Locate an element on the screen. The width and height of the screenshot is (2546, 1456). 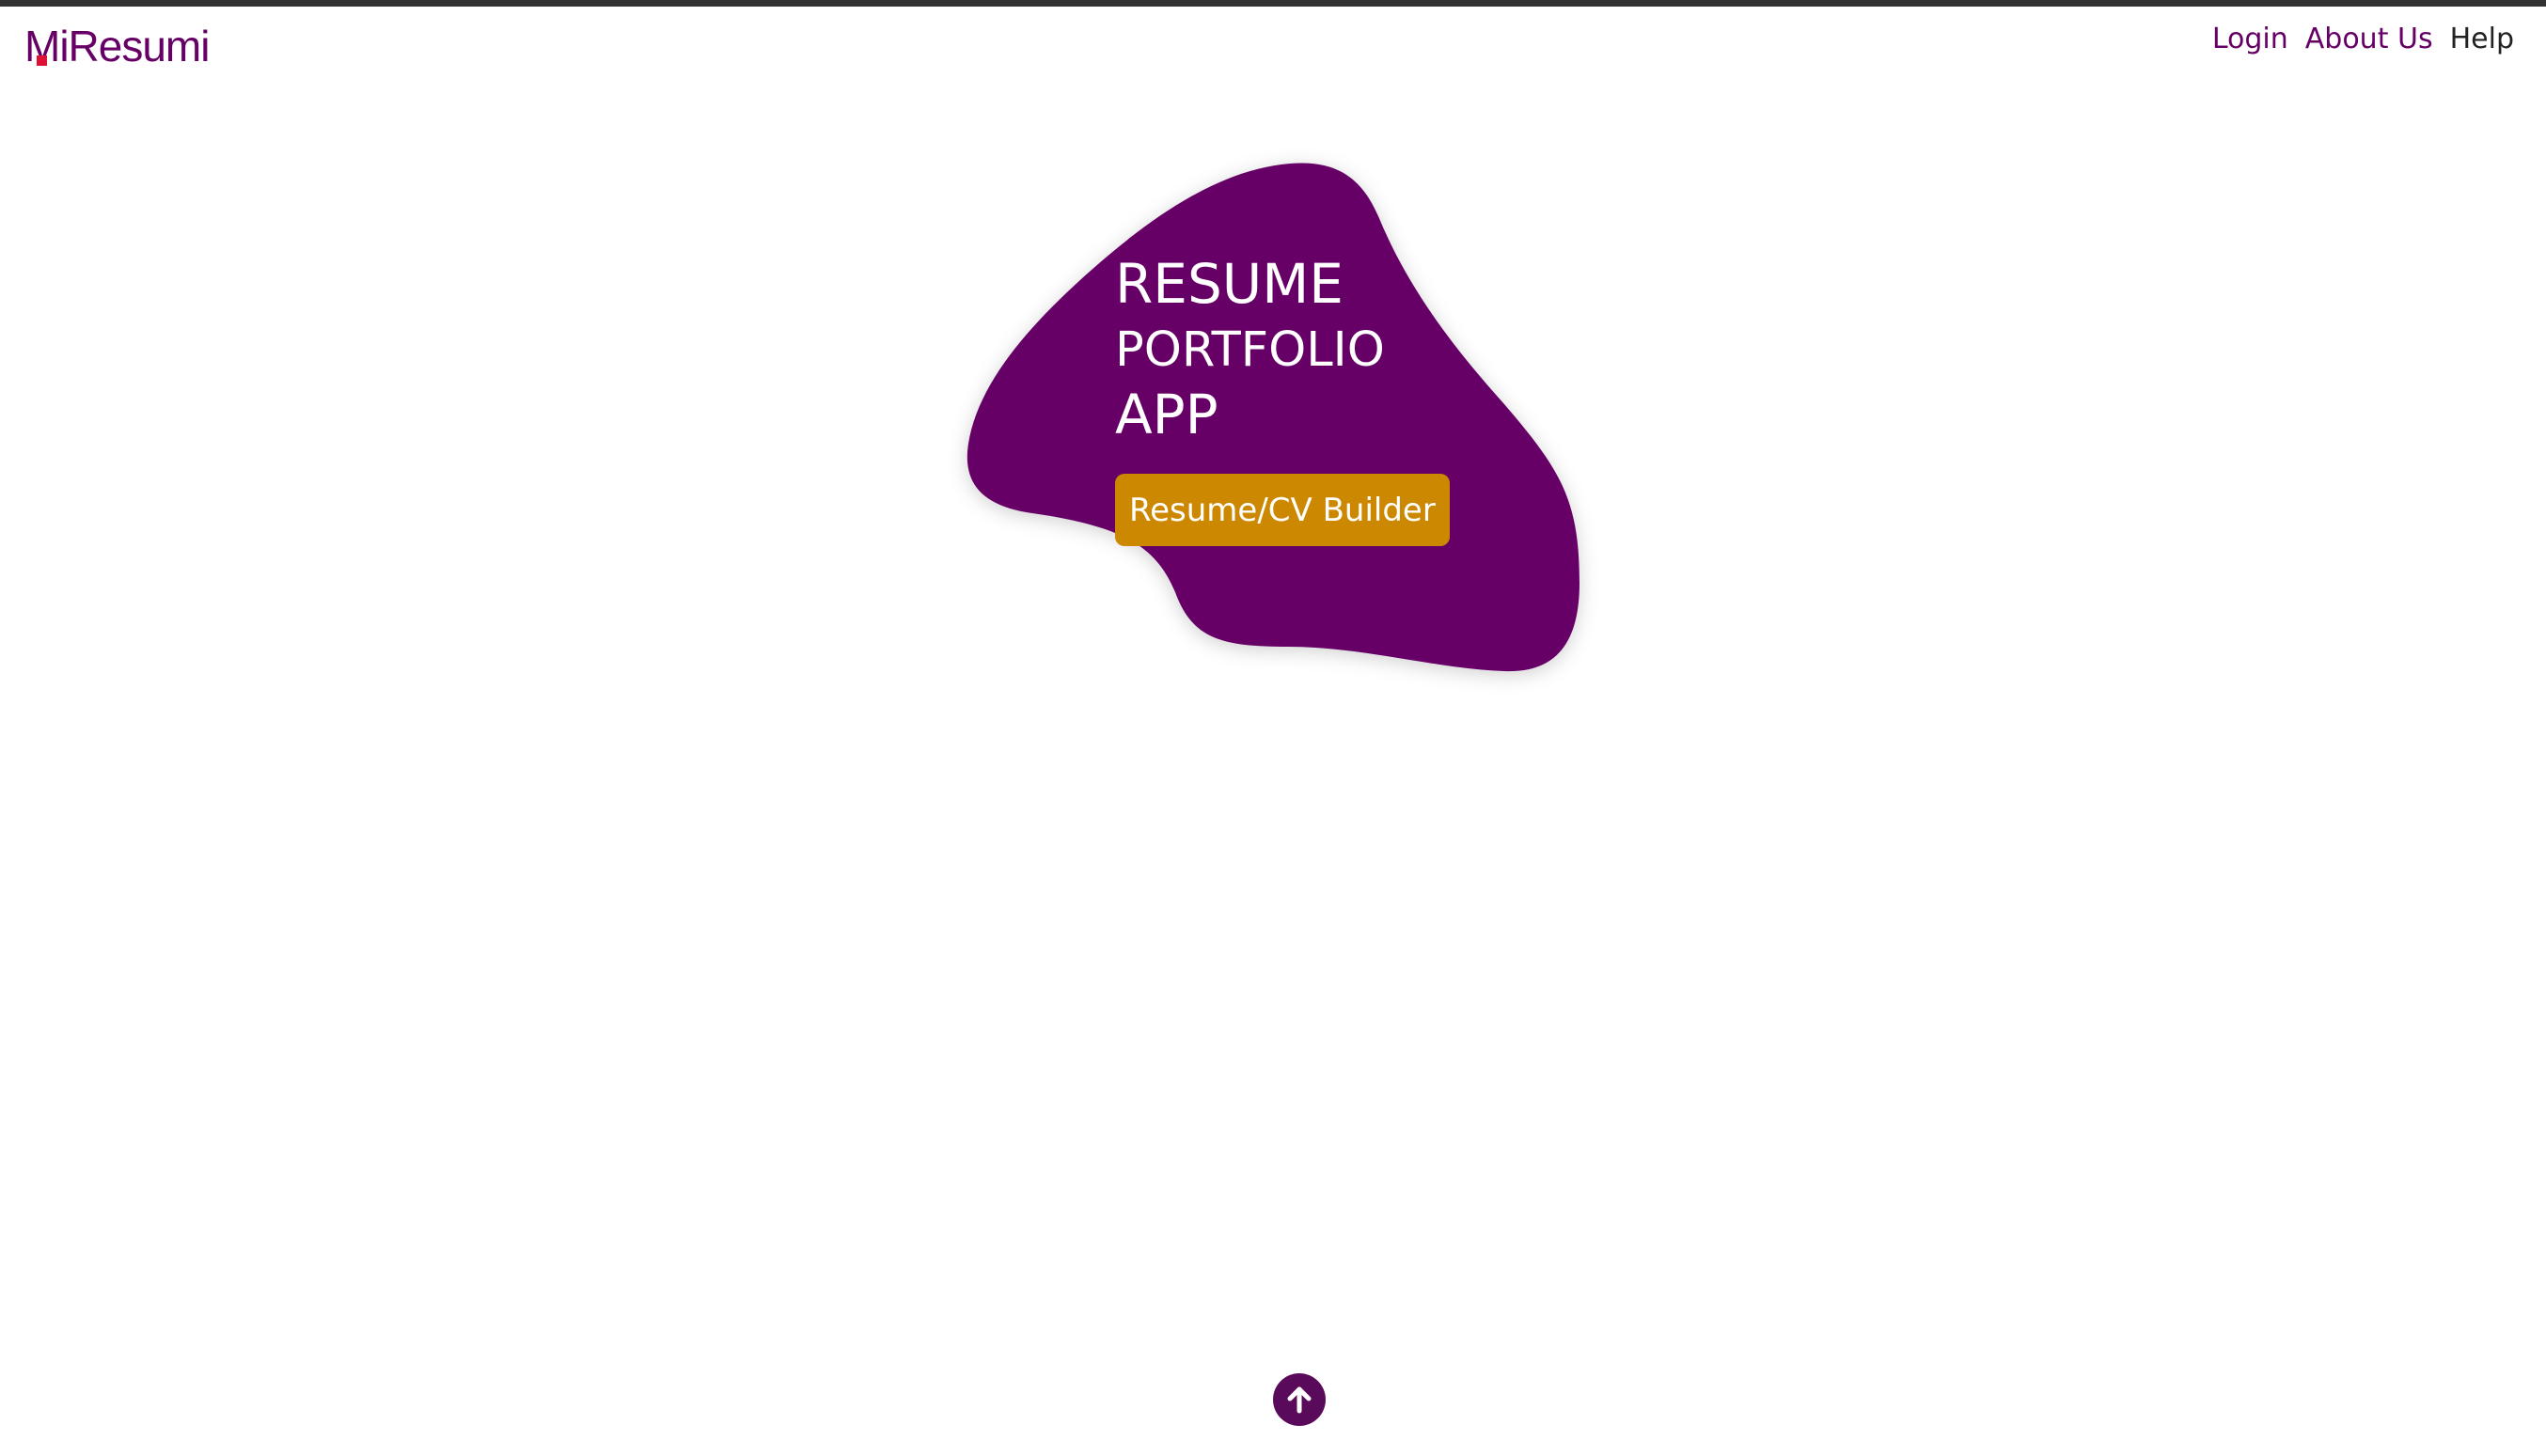
hero-line-resume: RESUME is located at coordinates (1229, 284).